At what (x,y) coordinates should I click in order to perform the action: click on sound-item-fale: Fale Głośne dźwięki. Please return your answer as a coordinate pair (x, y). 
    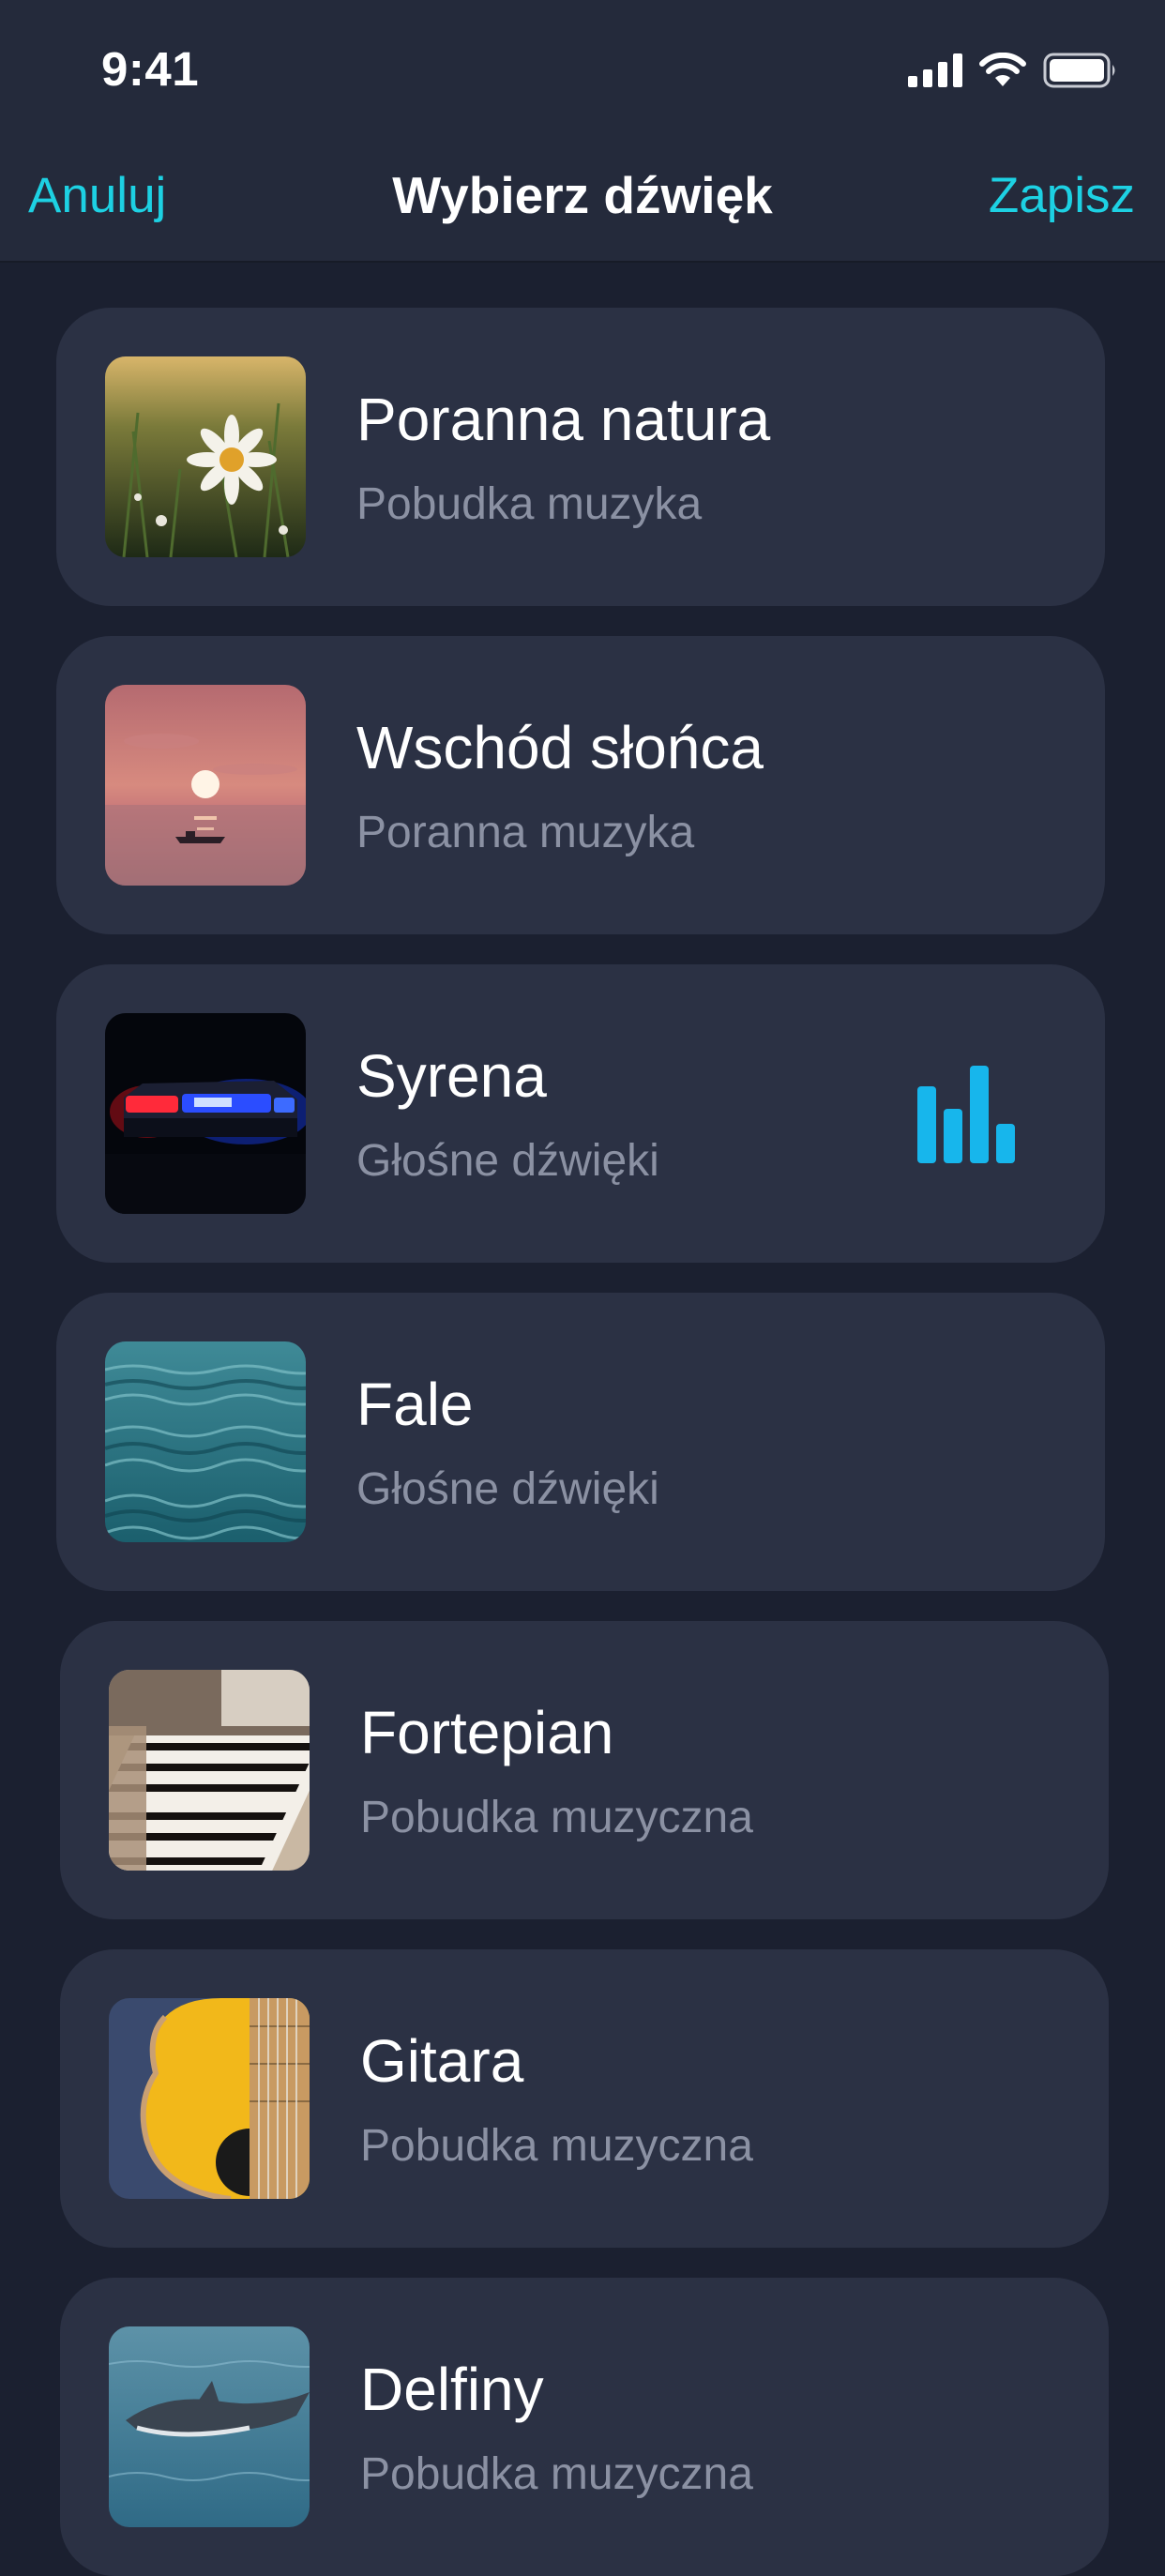
    Looking at the image, I should click on (580, 1442).